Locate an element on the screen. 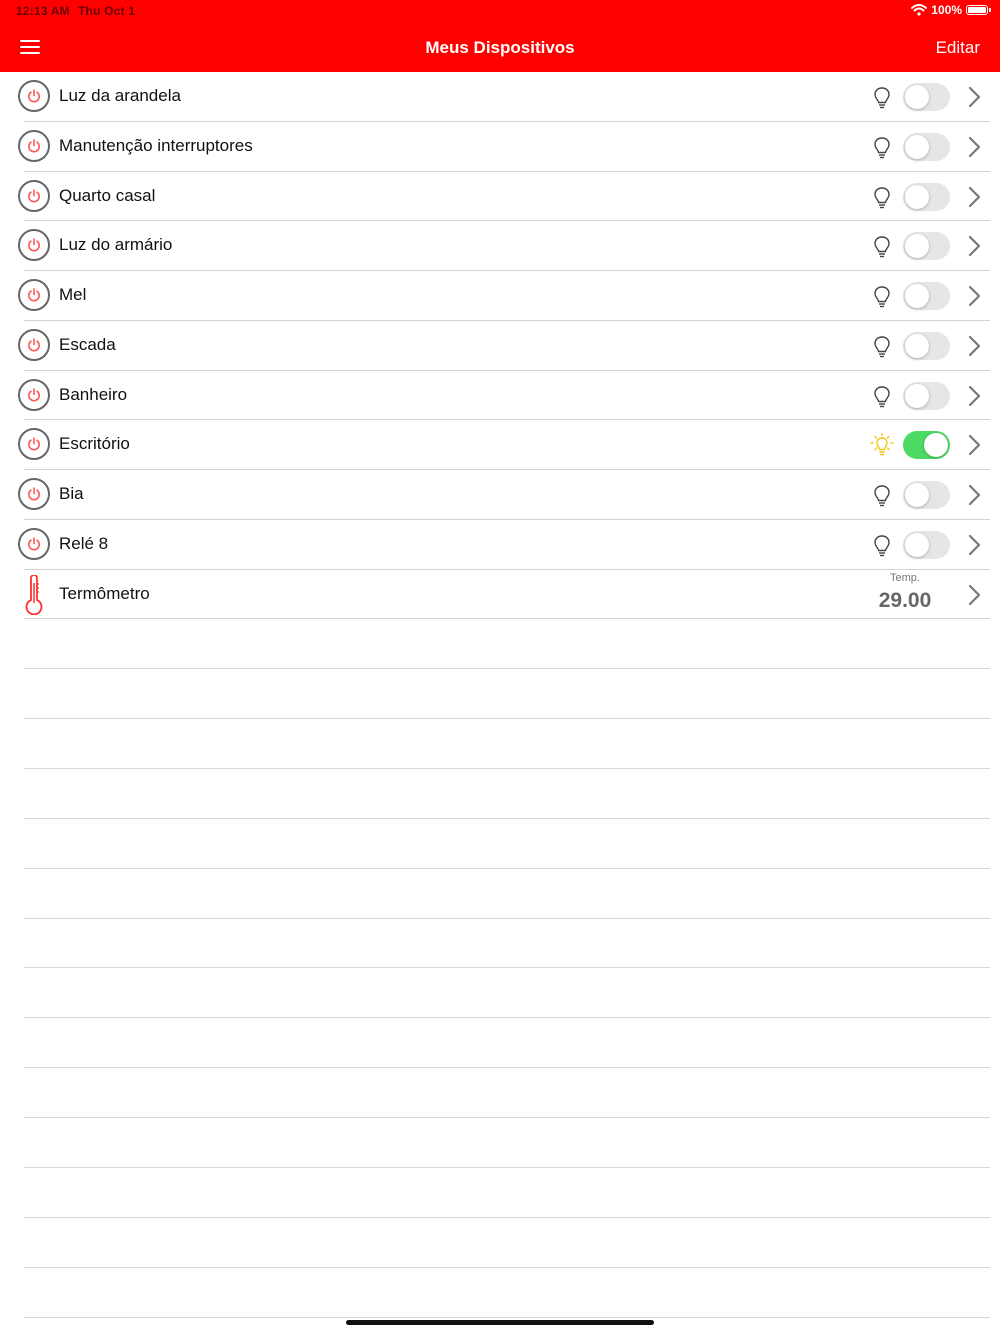 The height and width of the screenshot is (1334, 1000). device-label: Relé 8 is located at coordinates (84, 543).